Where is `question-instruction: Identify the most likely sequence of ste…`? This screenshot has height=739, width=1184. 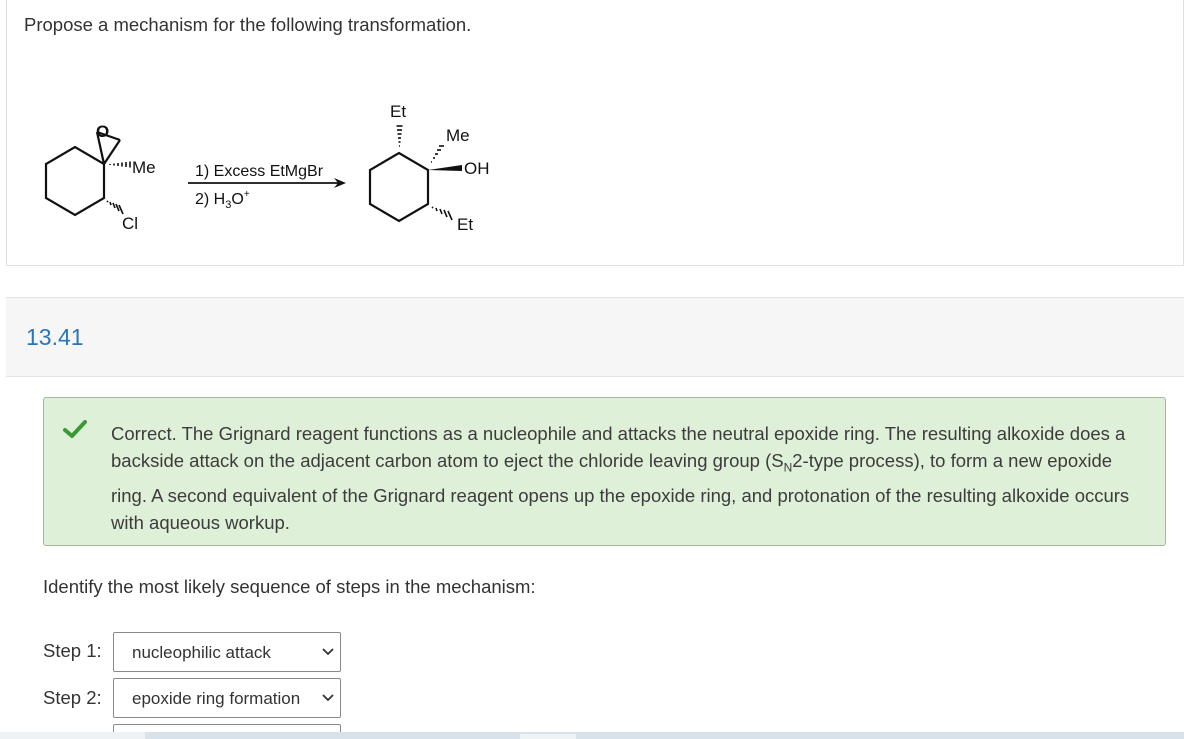
question-instruction: Identify the most likely sequence of ste… is located at coordinates (289, 586).